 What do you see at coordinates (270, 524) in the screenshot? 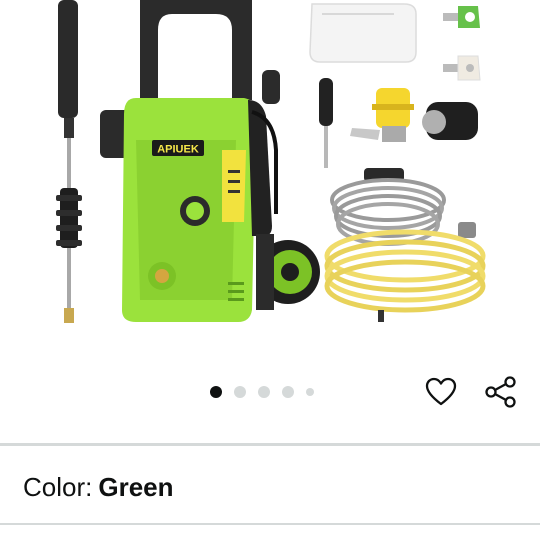
I see `section-divider-bottom` at bounding box center [270, 524].